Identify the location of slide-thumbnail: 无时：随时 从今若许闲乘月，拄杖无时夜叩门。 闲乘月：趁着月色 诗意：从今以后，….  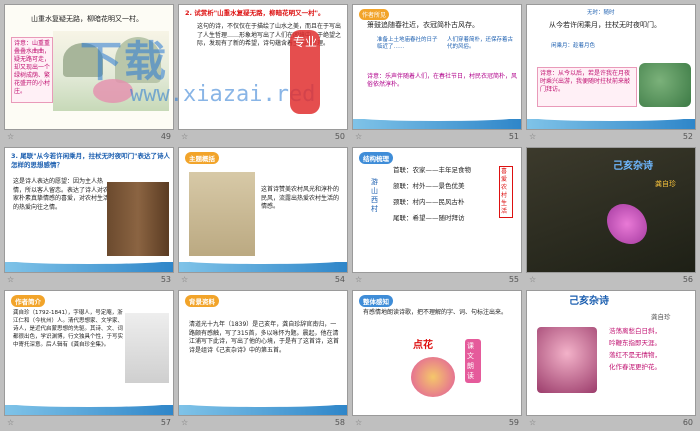
(611, 67).